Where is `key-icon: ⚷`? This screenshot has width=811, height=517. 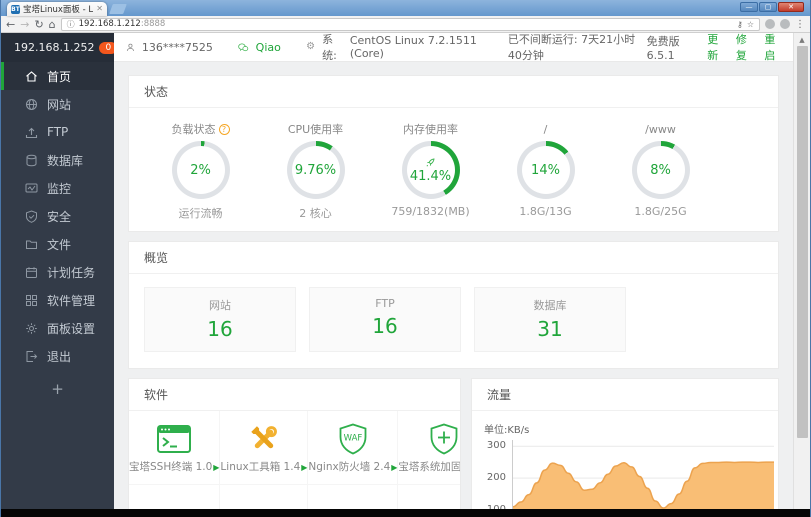 key-icon: ⚷ is located at coordinates (740, 24).